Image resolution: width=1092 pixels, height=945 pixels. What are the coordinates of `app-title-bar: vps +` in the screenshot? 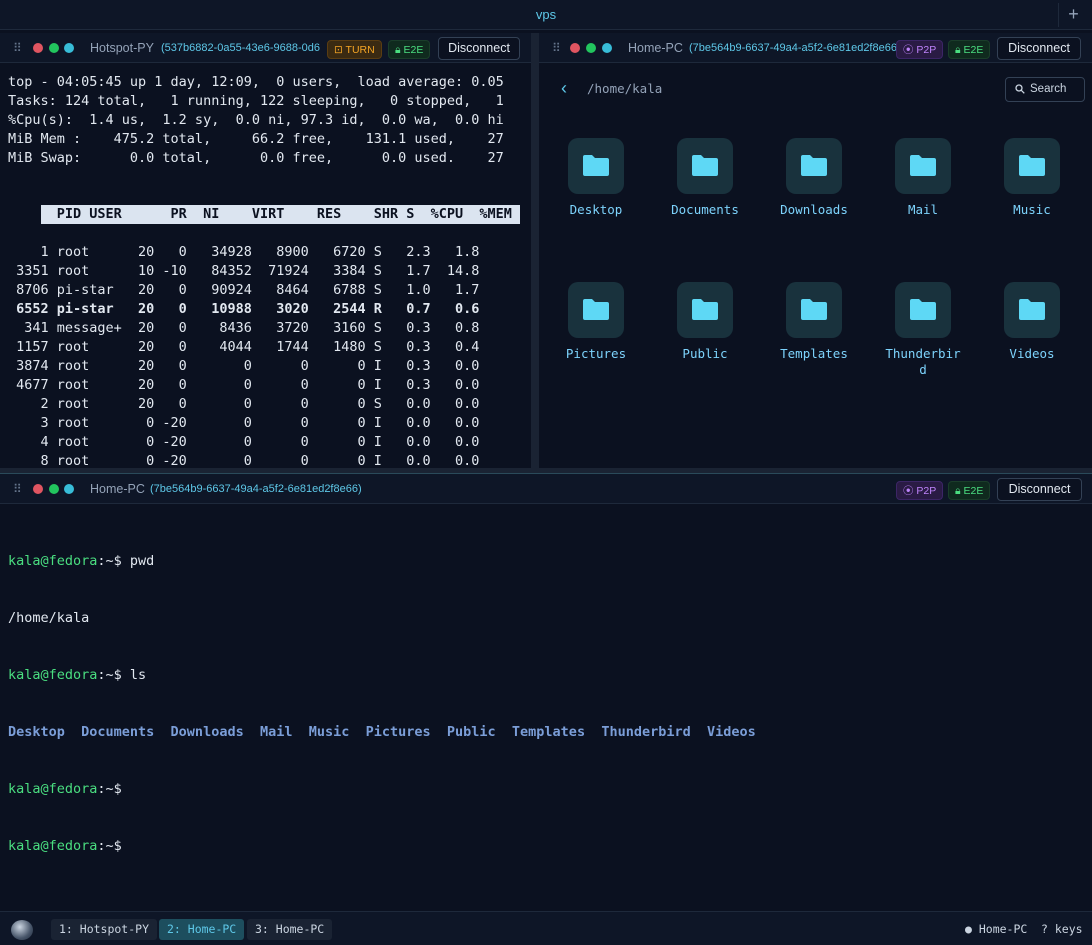 It's located at (546, 15).